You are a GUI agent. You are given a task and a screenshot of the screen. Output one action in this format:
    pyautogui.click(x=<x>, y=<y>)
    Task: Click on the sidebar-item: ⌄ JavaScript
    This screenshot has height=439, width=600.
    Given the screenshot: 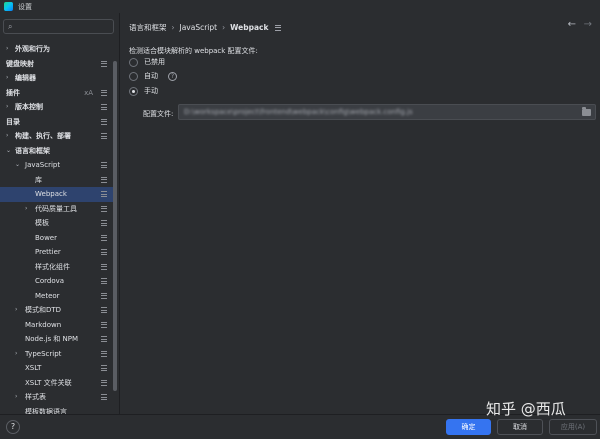 What is the action you would take?
    pyautogui.click(x=58, y=165)
    